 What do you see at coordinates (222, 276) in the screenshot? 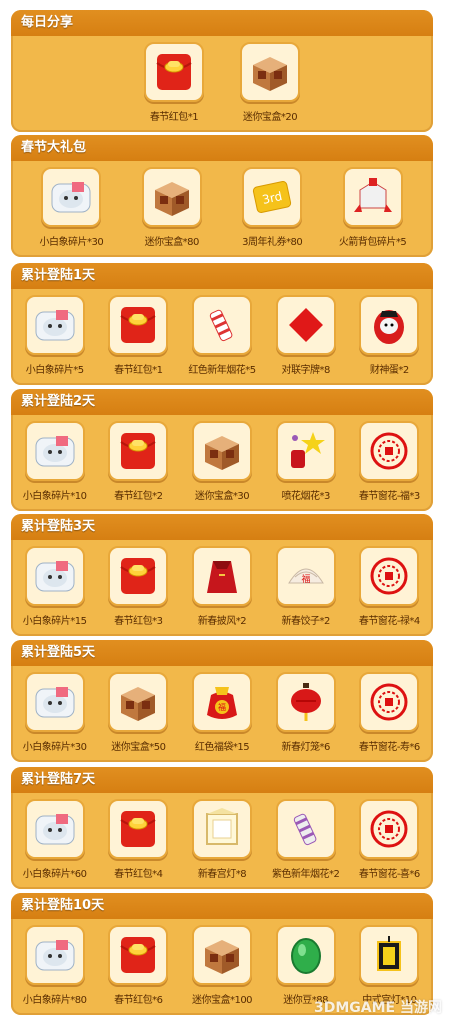
I see `panel-title: 累计登陆1天` at bounding box center [222, 276].